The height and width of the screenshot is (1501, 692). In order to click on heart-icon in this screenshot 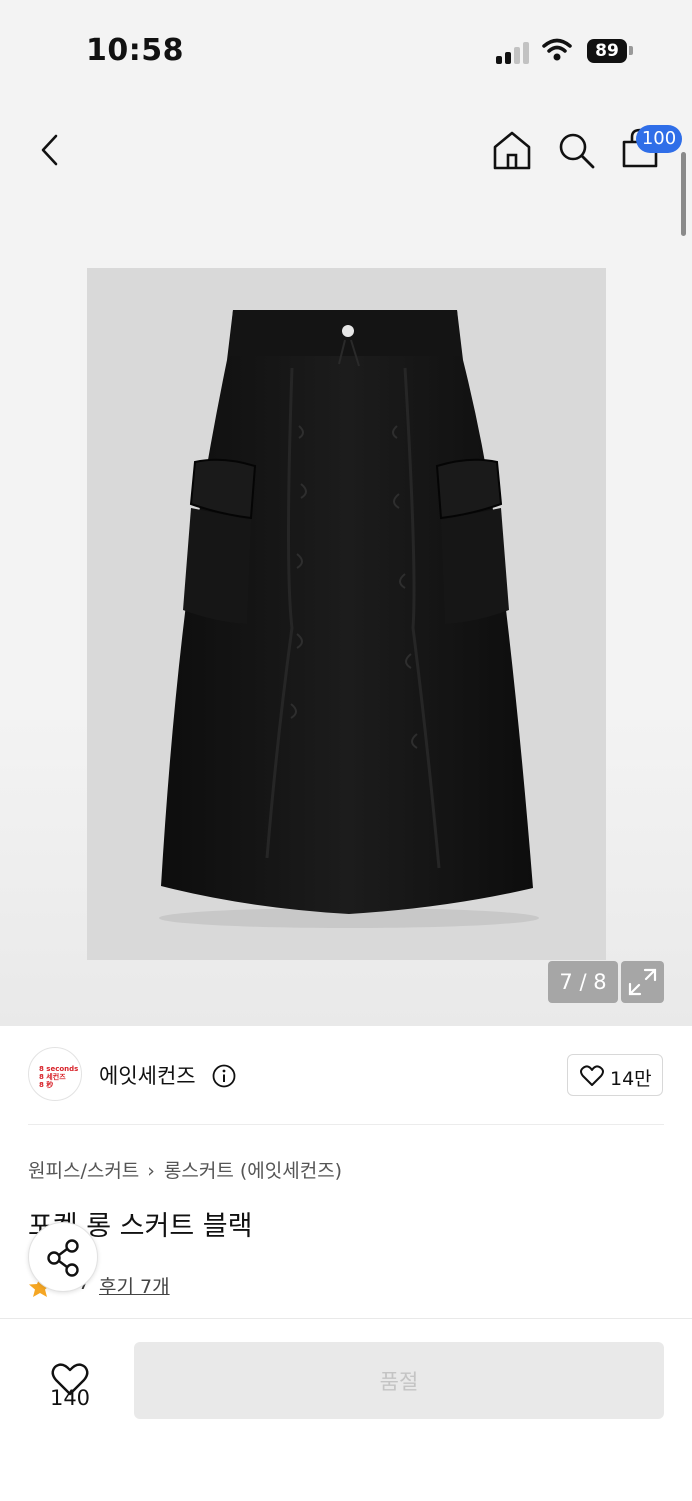, I will do `click(592, 1075)`.